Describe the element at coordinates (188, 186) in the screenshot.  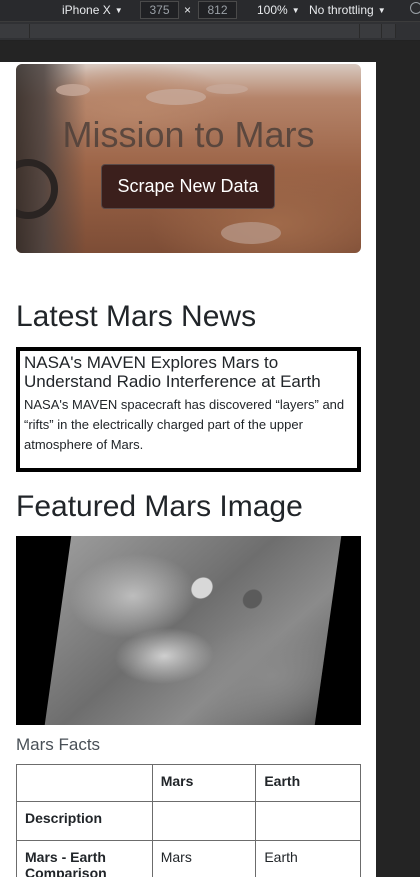
I see `scrape-button: Scrape New Data` at that location.